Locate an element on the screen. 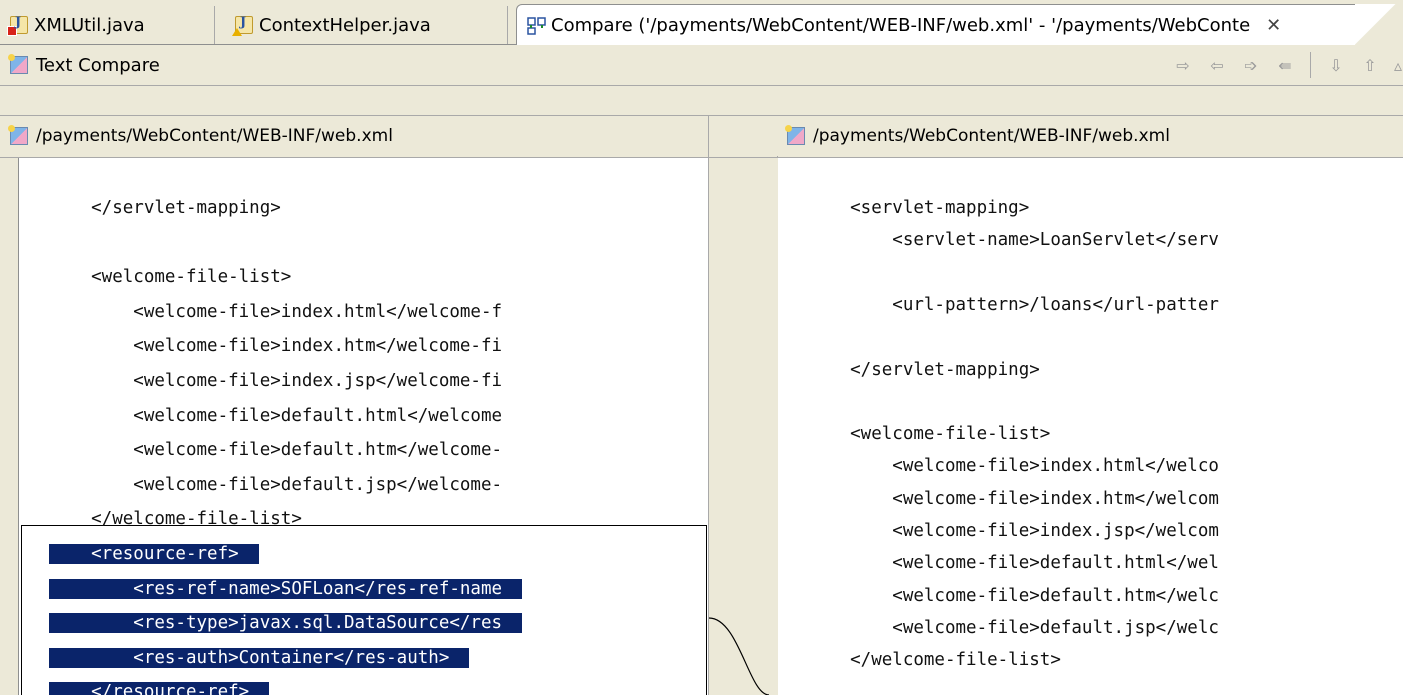 The image size is (1403, 695). left-pane-title: /payments/WebContent/WEB-INF/web.xml is located at coordinates (354, 136).